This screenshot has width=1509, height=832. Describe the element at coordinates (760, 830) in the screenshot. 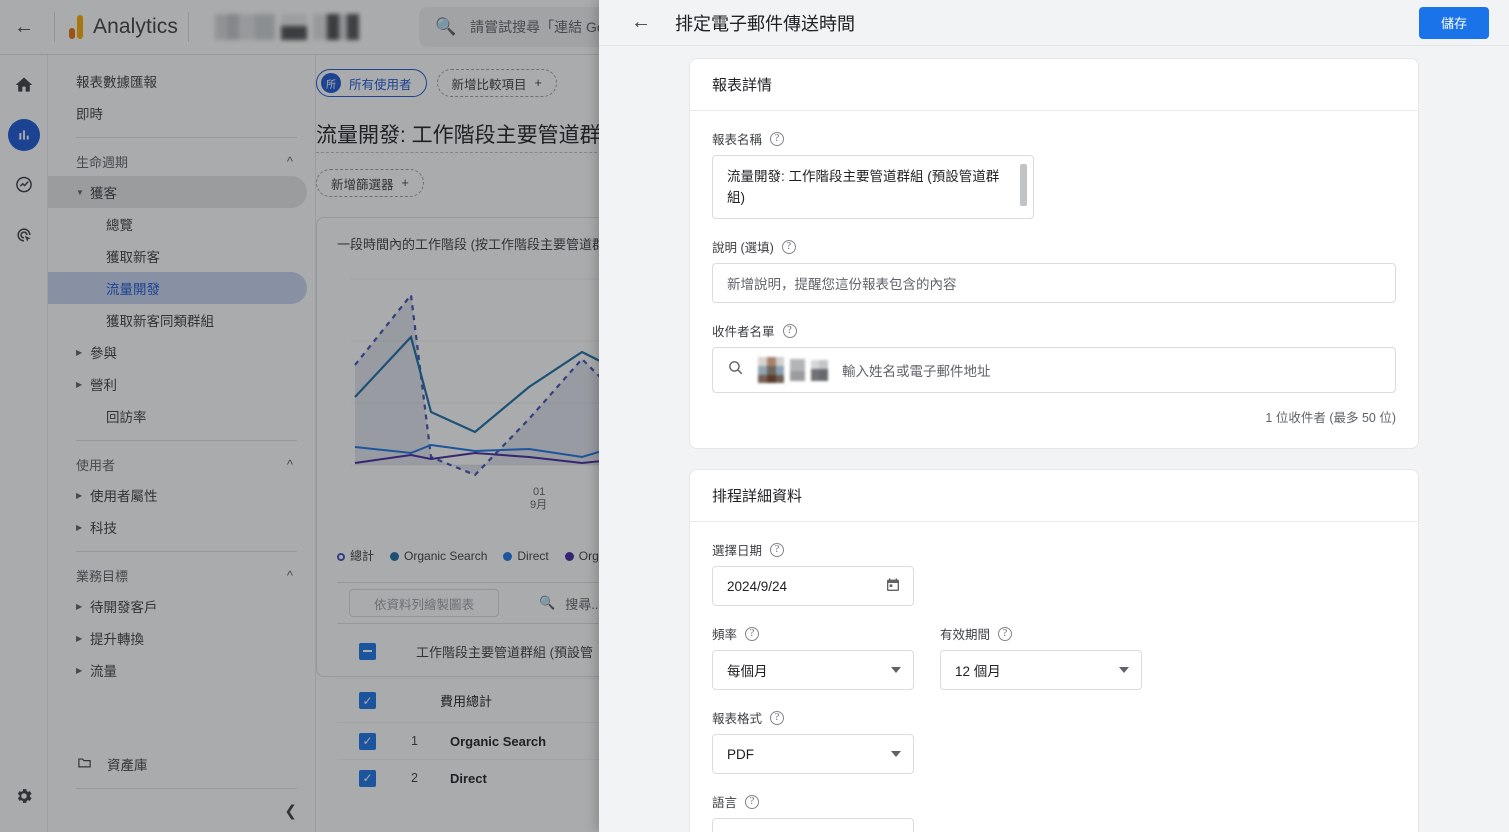

I see `language-value: 中文 (台灣)` at that location.